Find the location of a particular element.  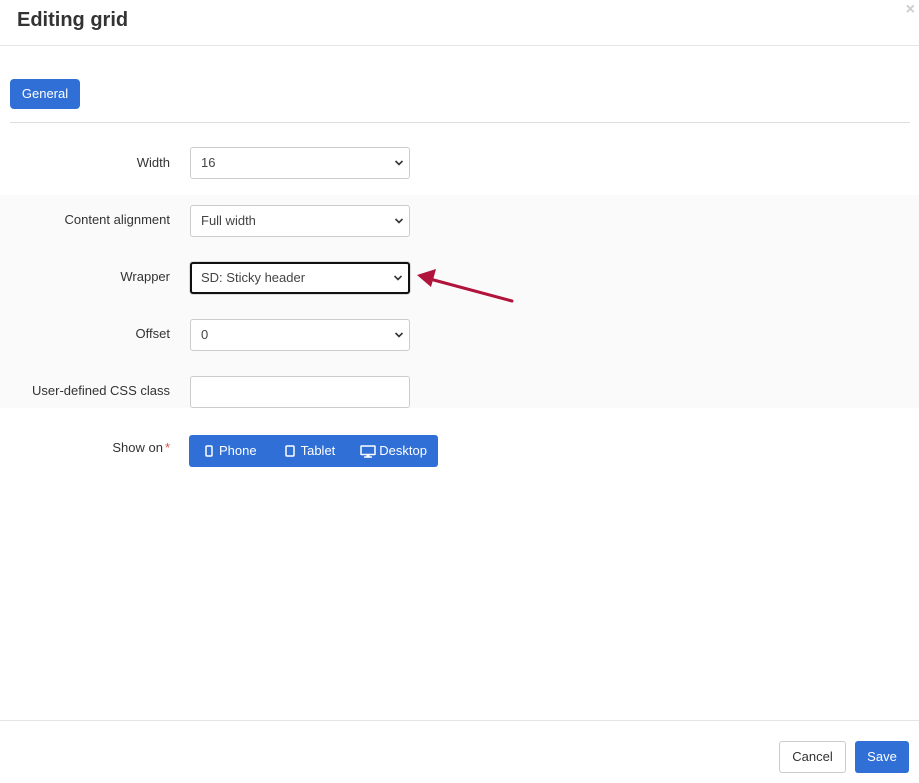

cancel-button: Cancel is located at coordinates (812, 757).